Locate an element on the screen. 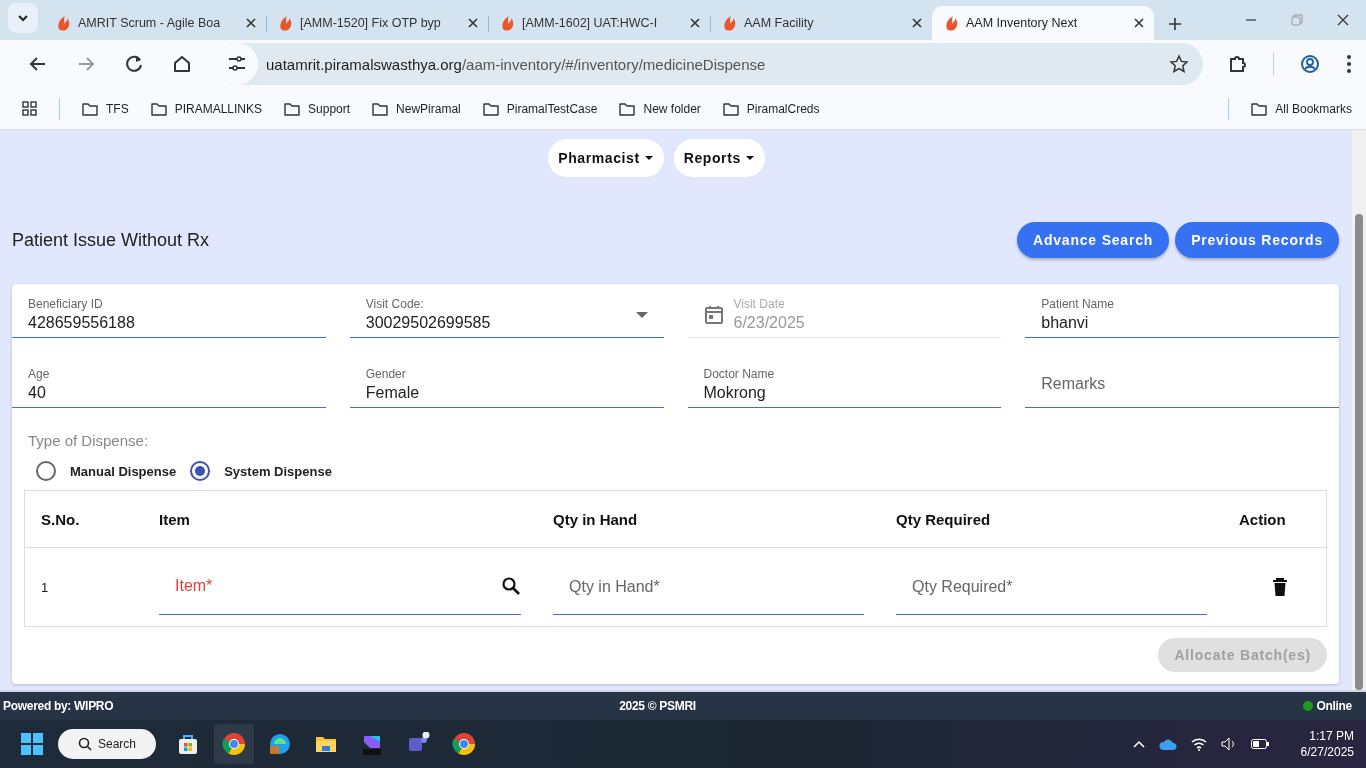  bookmark: New folder is located at coordinates (660, 108).